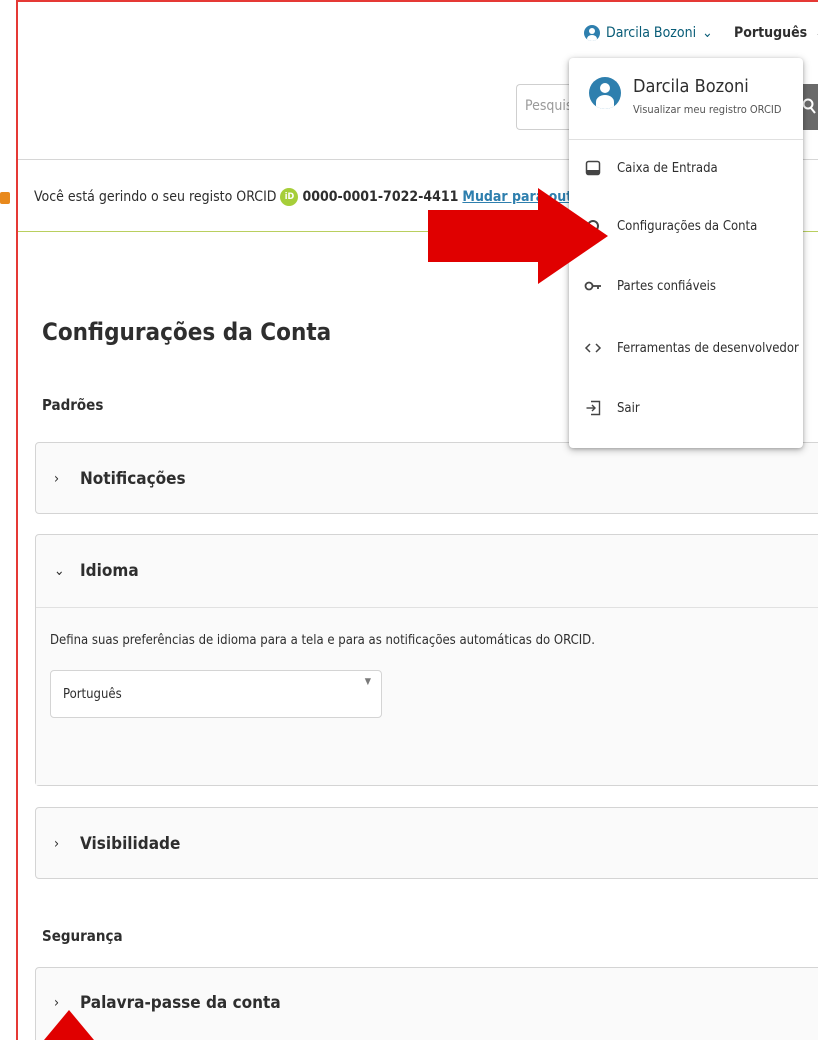 The image size is (818, 1040). Describe the element at coordinates (691, 86) in the screenshot. I see `dropdown-user-name: Darcila Bozoni` at that location.